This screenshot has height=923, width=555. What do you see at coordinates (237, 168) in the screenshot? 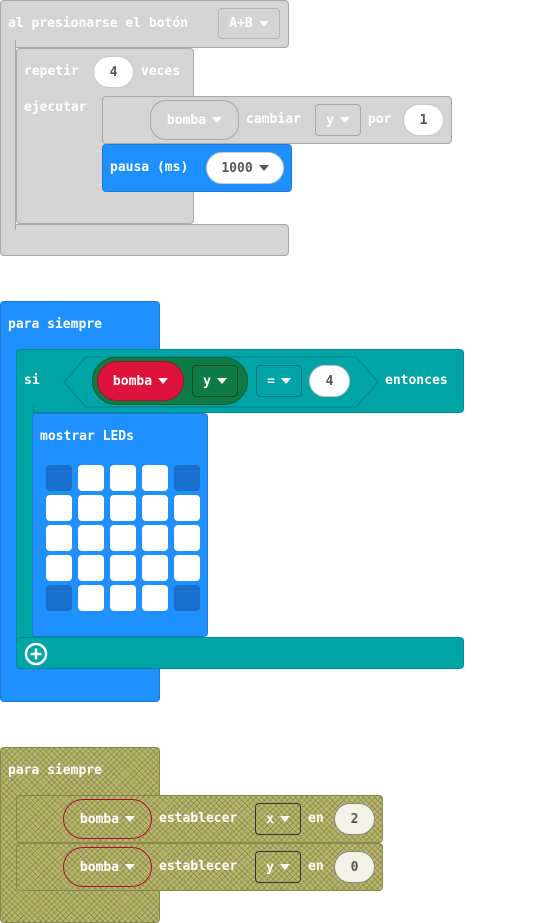
I see `pause-duration-value: 1000` at bounding box center [237, 168].